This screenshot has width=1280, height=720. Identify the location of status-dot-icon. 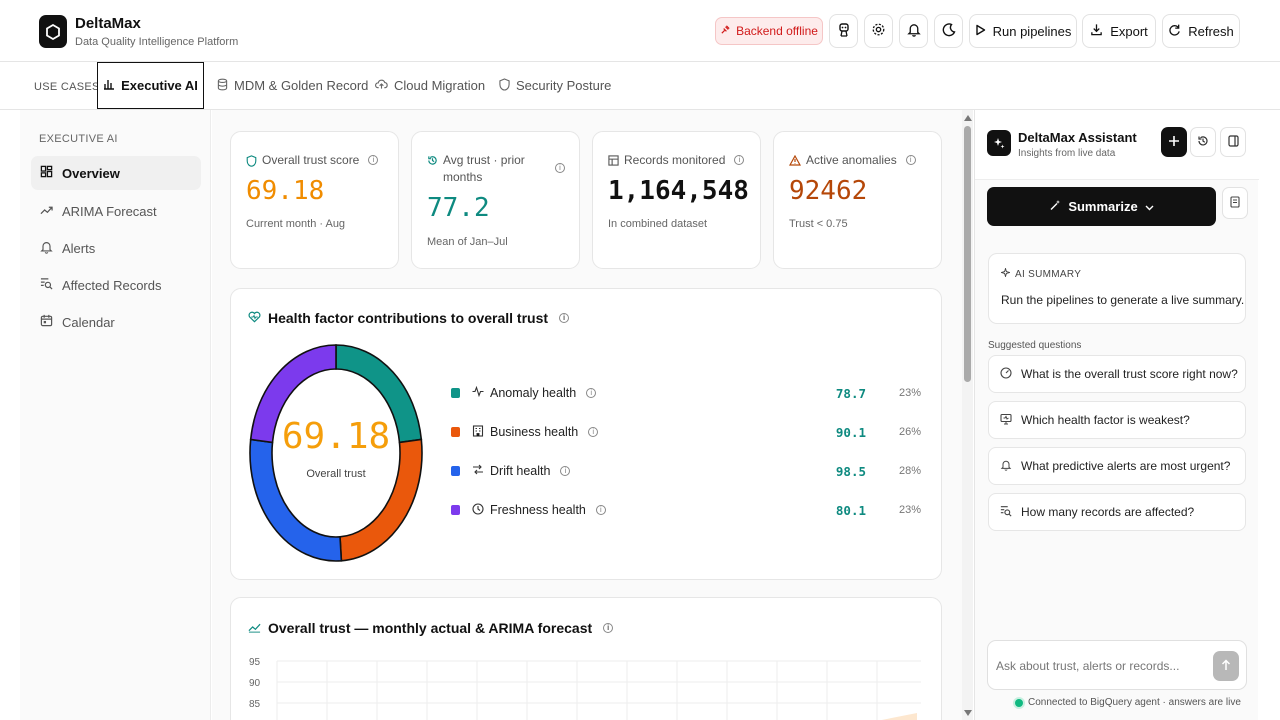
(1019, 702).